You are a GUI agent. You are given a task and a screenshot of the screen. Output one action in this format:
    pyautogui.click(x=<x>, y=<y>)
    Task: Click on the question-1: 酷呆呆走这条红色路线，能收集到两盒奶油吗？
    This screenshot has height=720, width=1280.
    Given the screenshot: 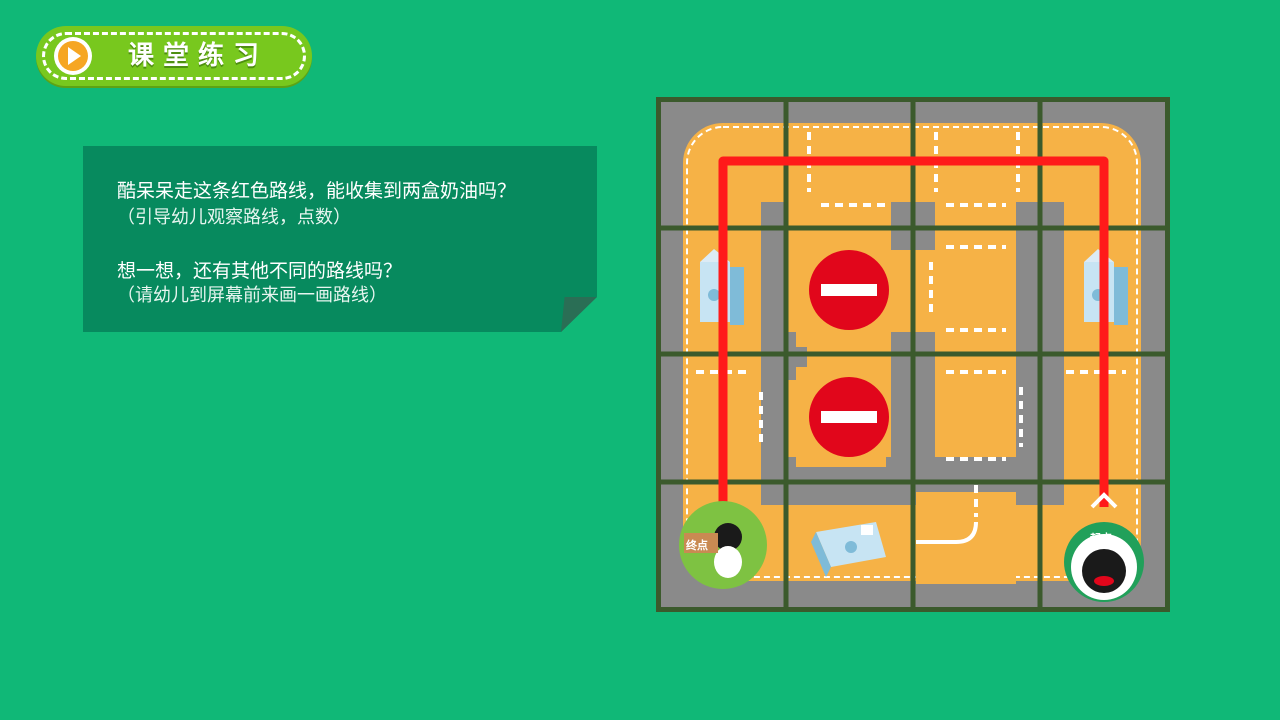 What is the action you would take?
    pyautogui.click(x=317, y=191)
    